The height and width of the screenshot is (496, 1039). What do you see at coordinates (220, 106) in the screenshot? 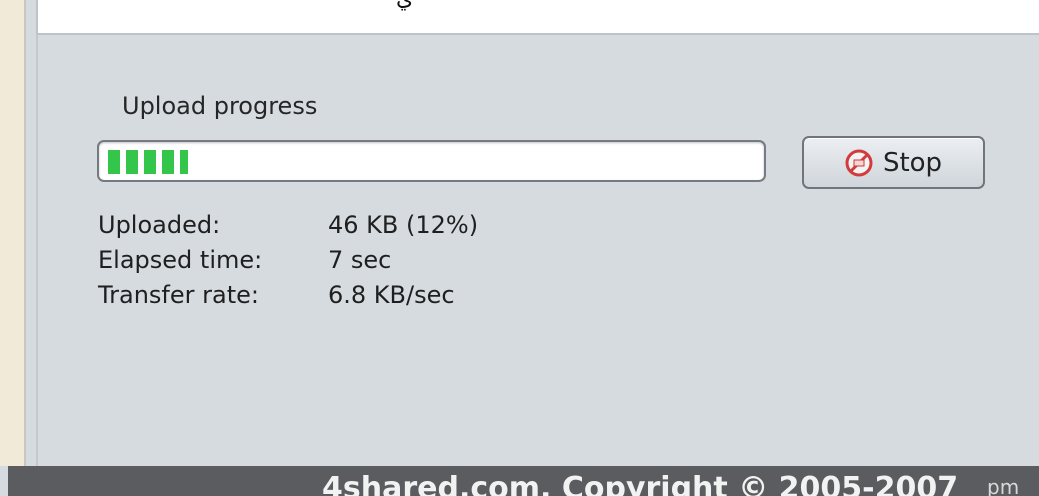
I see `upload-progress-title: Upload progress` at bounding box center [220, 106].